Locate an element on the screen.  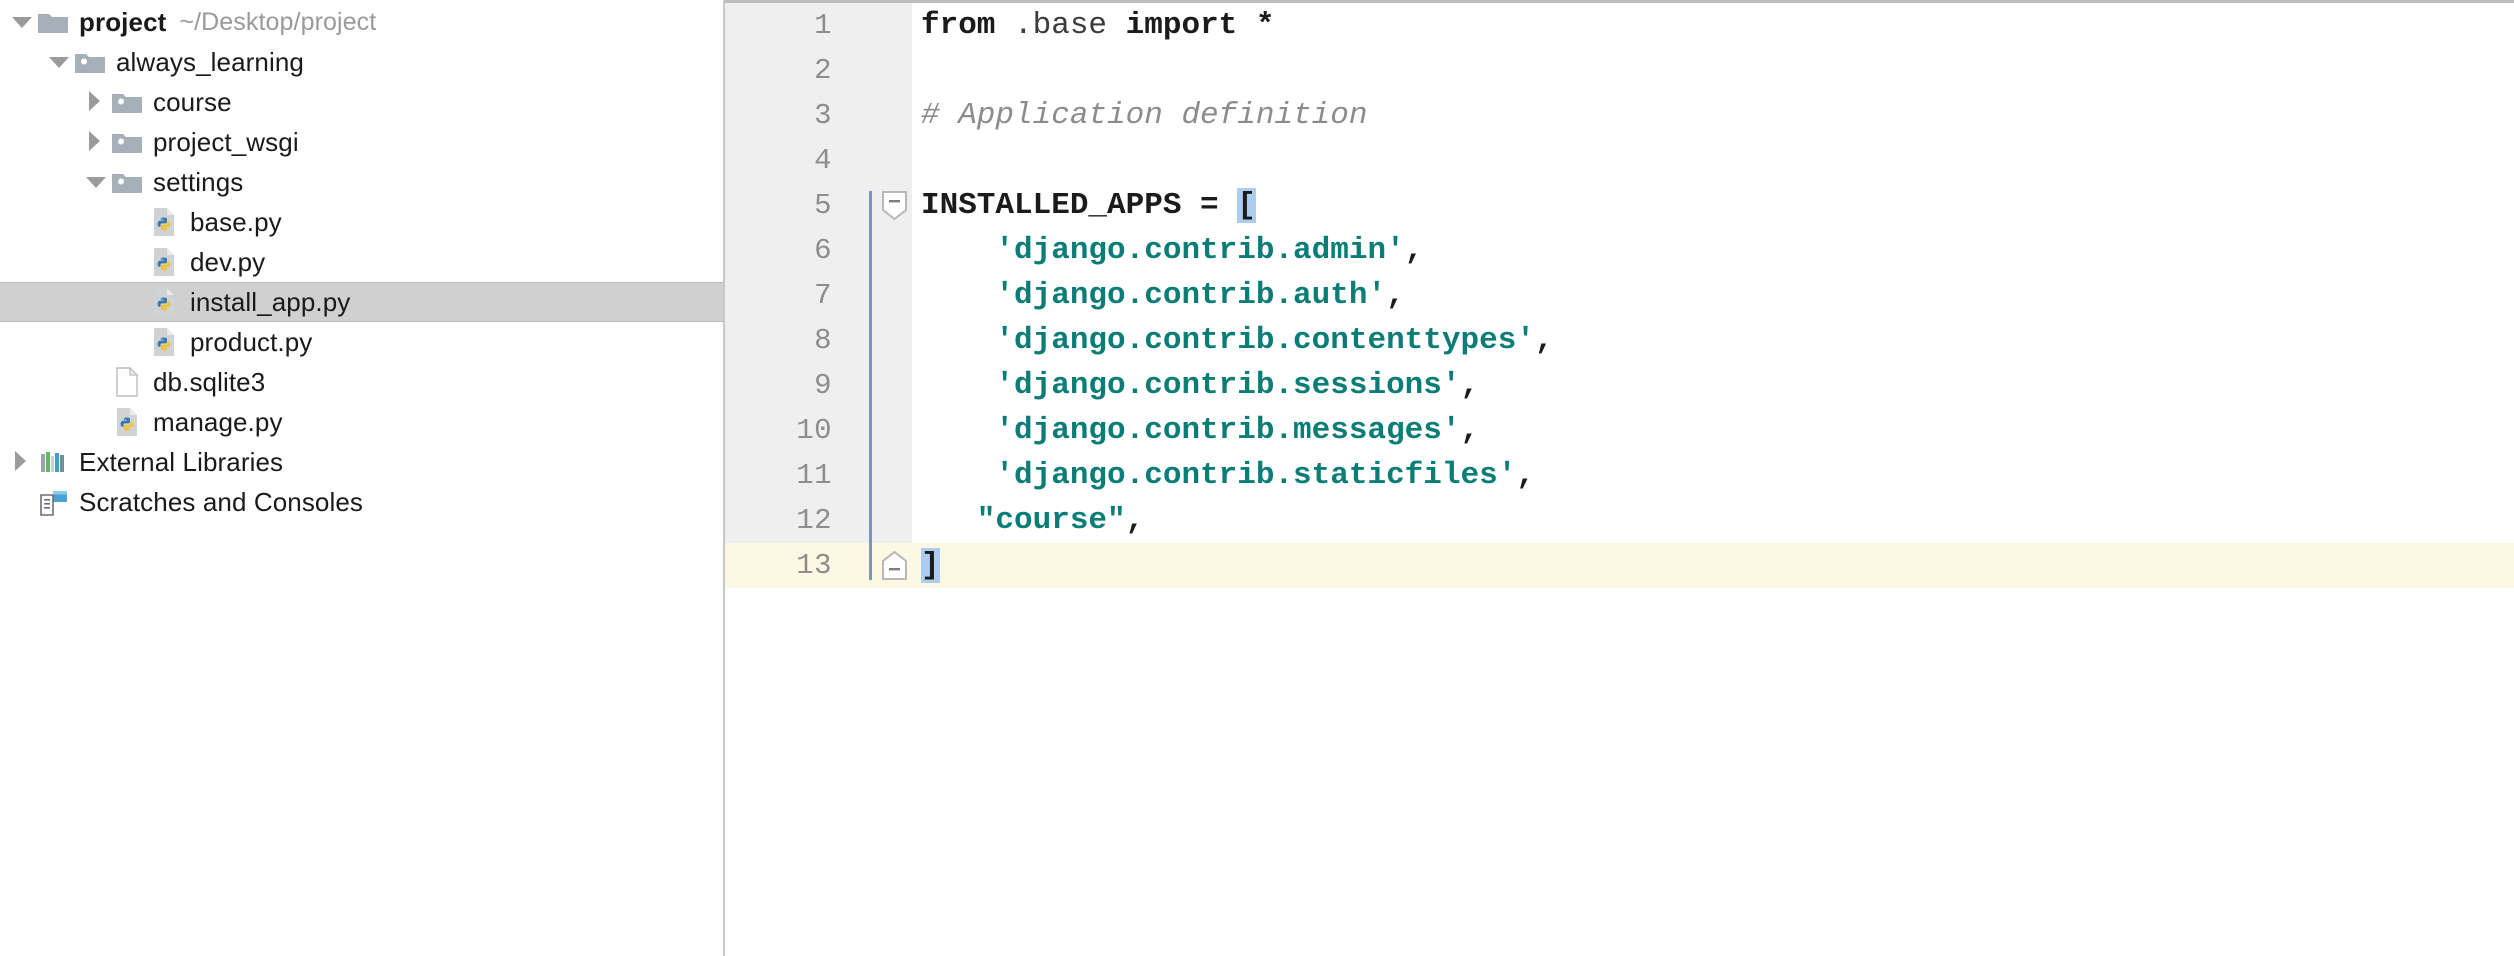
fold-range-line is located at coordinates (870, 430).